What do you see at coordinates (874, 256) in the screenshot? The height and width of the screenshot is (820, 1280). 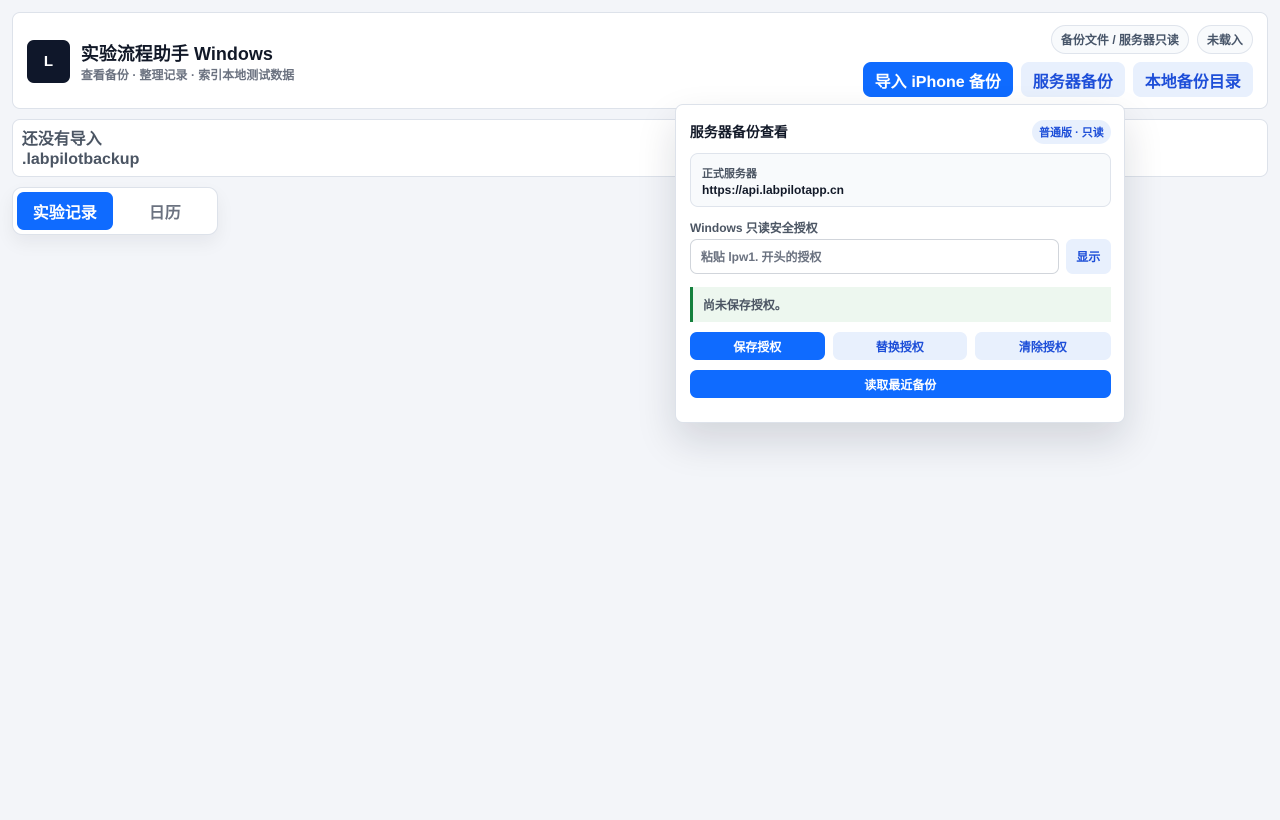 I see `token-input` at bounding box center [874, 256].